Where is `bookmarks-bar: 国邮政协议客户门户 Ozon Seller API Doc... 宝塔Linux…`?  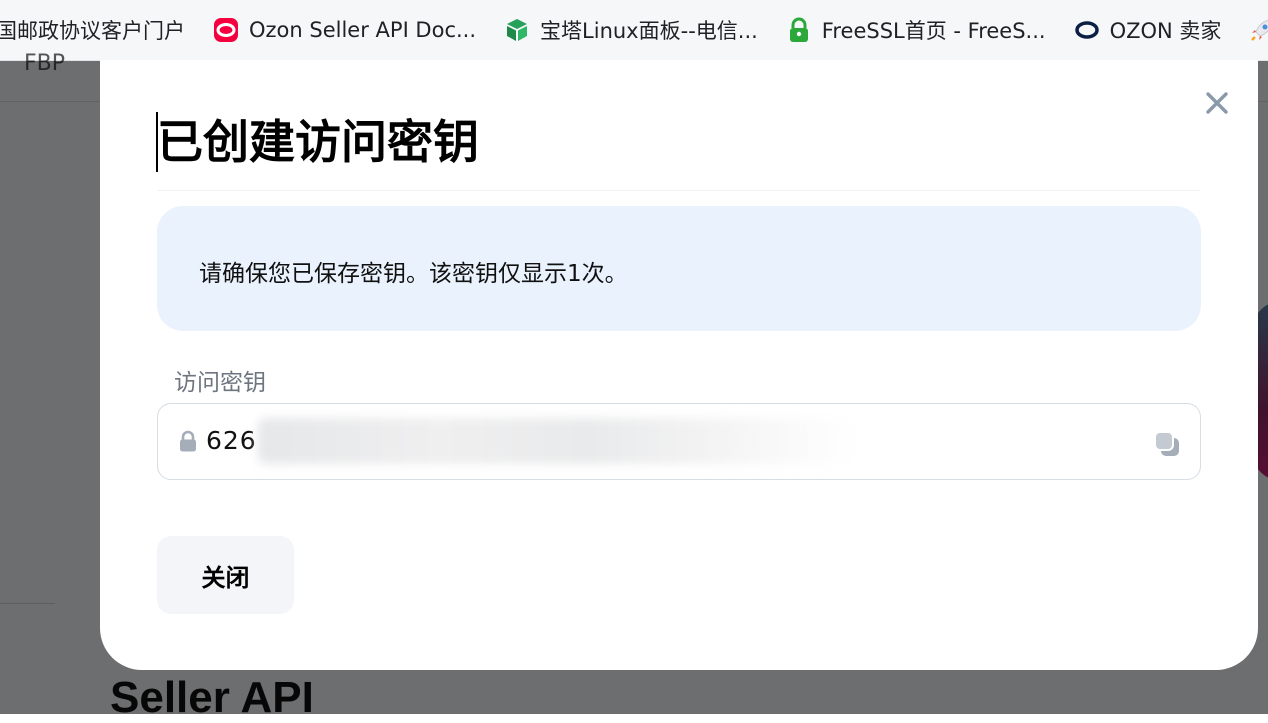 bookmarks-bar: 国邮政协议客户门户 Ozon Seller API Doc... 宝塔Linux… is located at coordinates (634, 30).